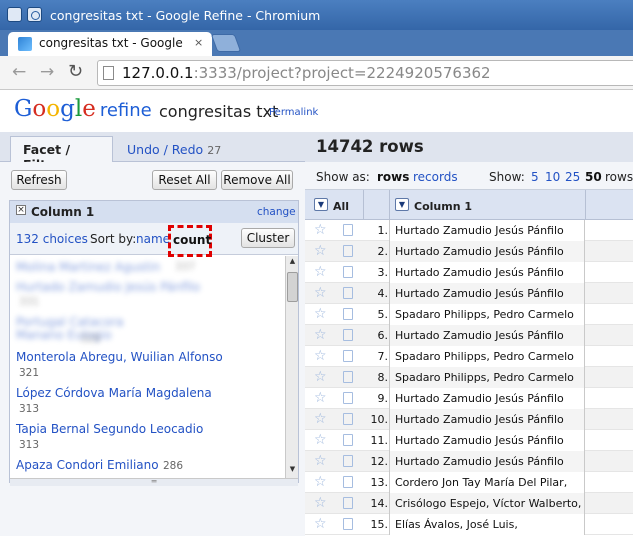 The width and height of the screenshot is (633, 536). I want to click on table-row: ☆ 1. Hurtado Zamudio Jesús Pánfilo, so click(469, 230).